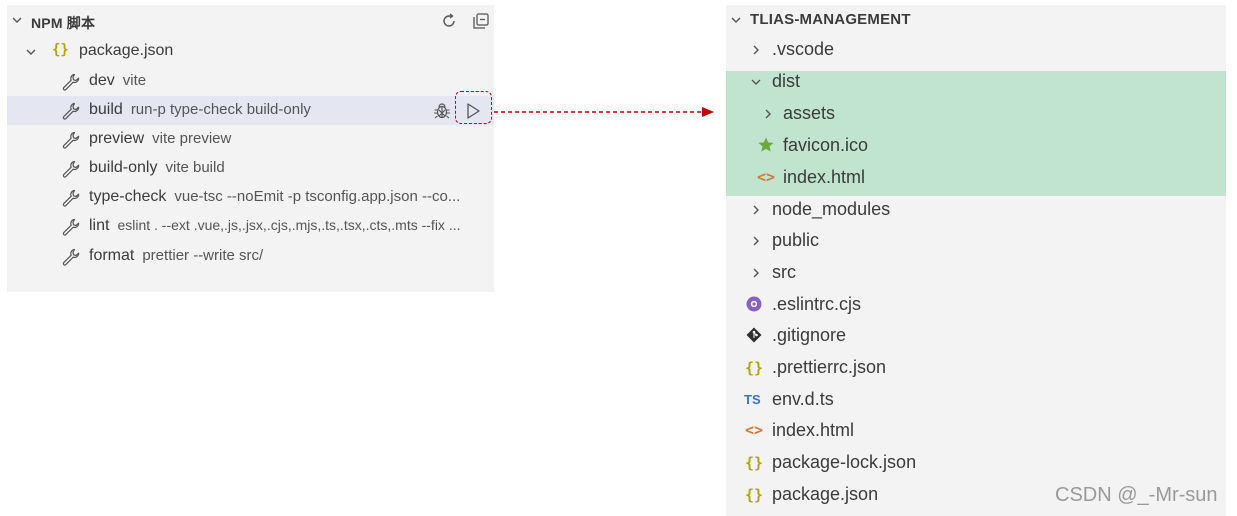  Describe the element at coordinates (809, 335) in the screenshot. I see `tree-item-label: .gitignore` at that location.